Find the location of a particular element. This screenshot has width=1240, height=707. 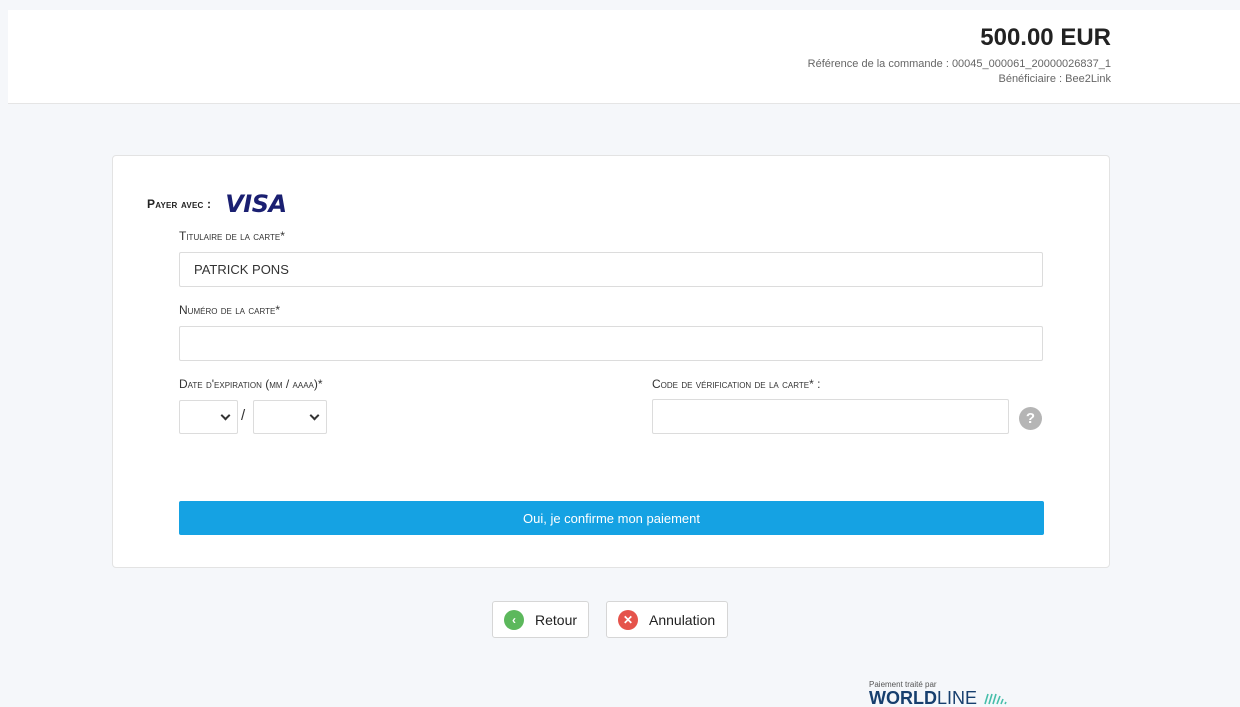

expiry-year-select is located at coordinates (290, 417).